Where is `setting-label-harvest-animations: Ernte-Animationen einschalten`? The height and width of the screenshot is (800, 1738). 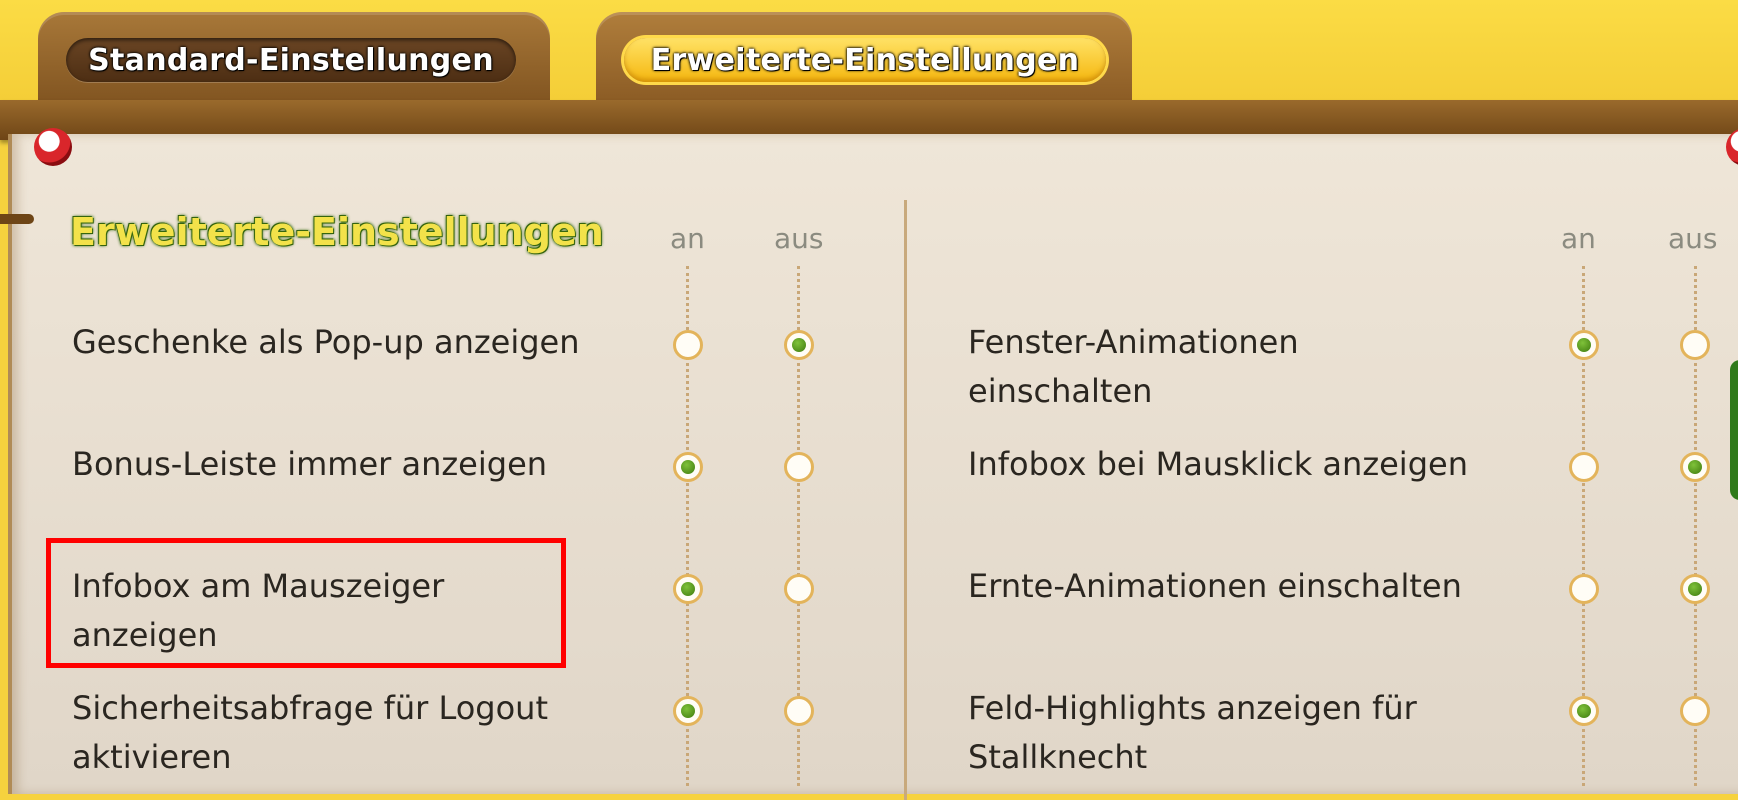 setting-label-harvest-animations: Ernte-Animationen einschalten is located at coordinates (1215, 586).